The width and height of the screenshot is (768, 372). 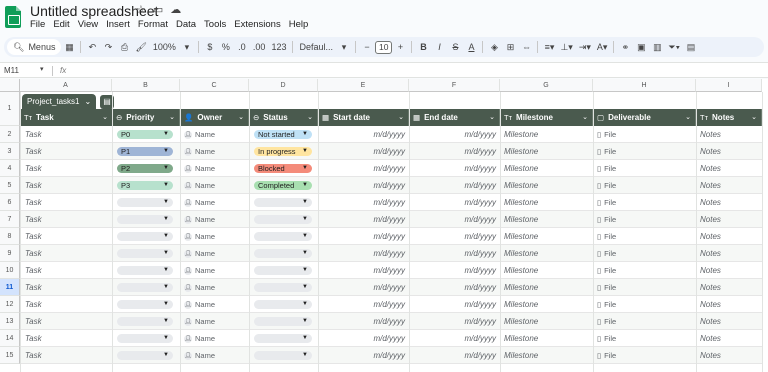 What do you see at coordinates (283, 134) in the screenshot?
I see `status-chip: Not started ▼` at bounding box center [283, 134].